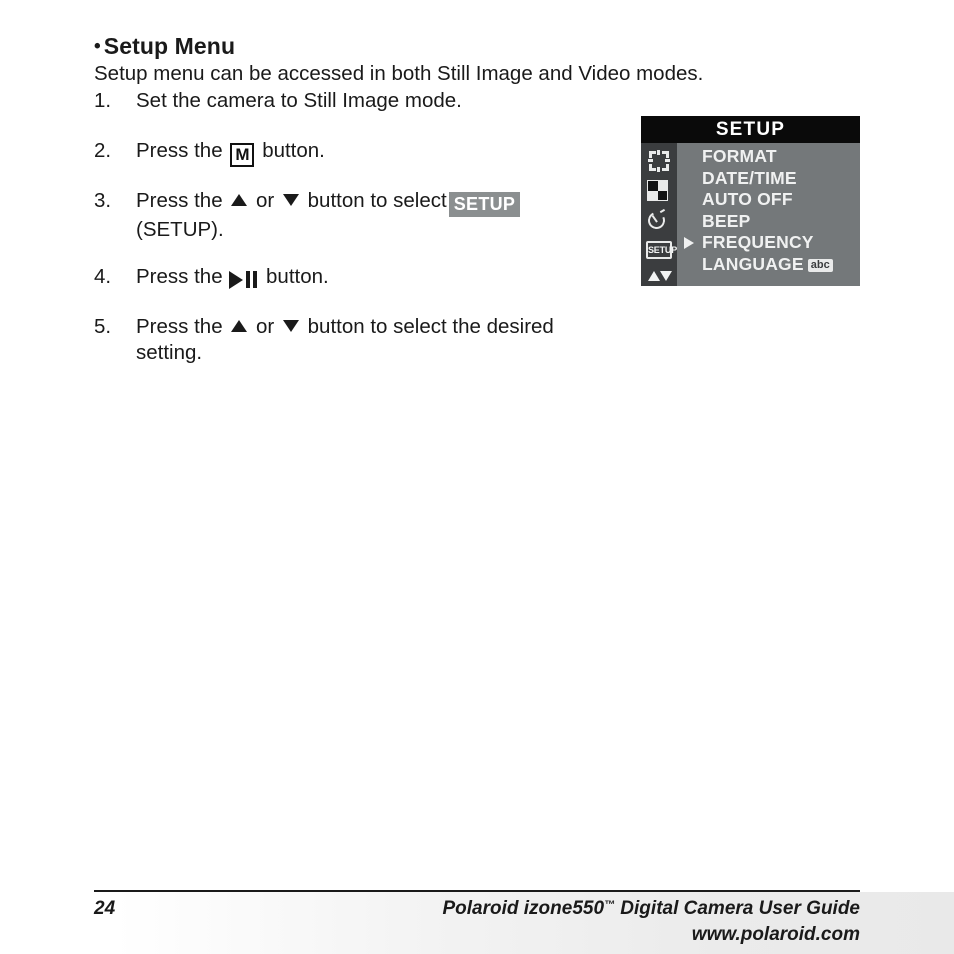  What do you see at coordinates (659, 161) in the screenshot?
I see `format-icon` at bounding box center [659, 161].